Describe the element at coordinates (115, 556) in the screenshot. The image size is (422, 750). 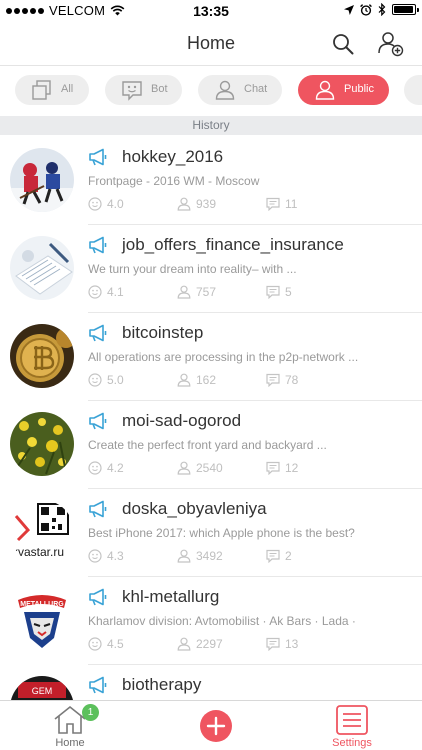
I see `rating-value: 4.3` at that location.